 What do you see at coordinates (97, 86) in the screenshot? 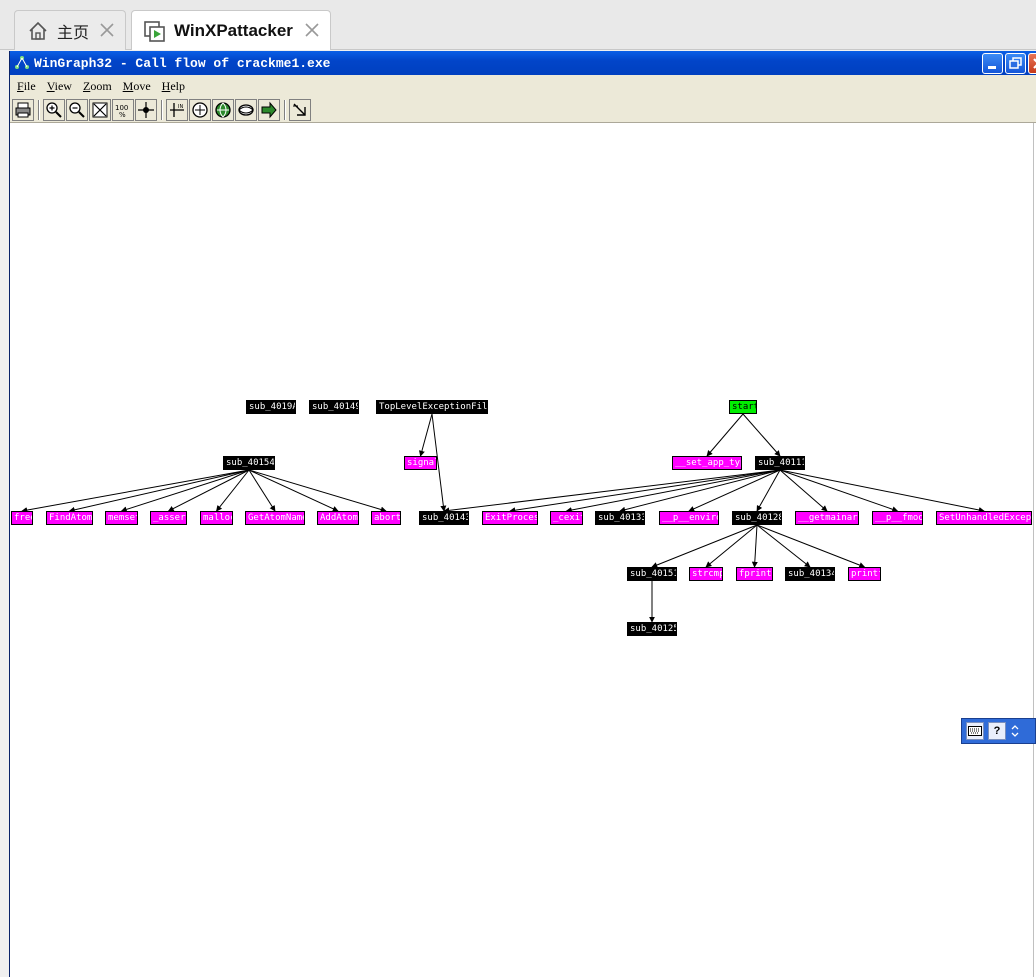
I see `menu-zoom: Zoom` at bounding box center [97, 86].